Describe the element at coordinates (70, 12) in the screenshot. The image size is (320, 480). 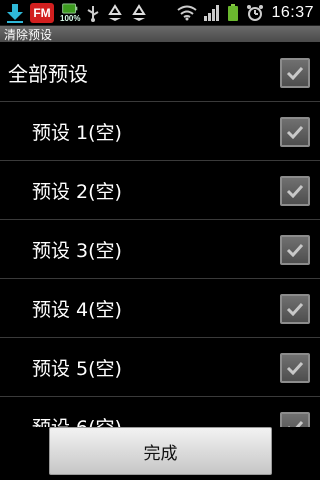
I see `battery-full-icon: 100%` at that location.